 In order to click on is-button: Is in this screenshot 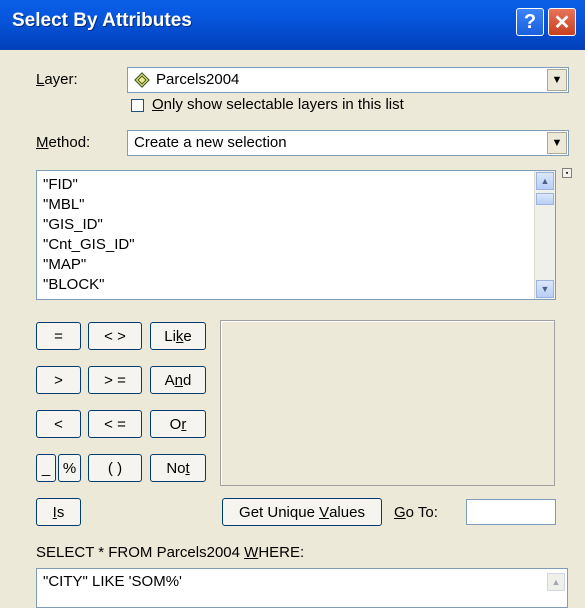, I will do `click(58, 512)`.